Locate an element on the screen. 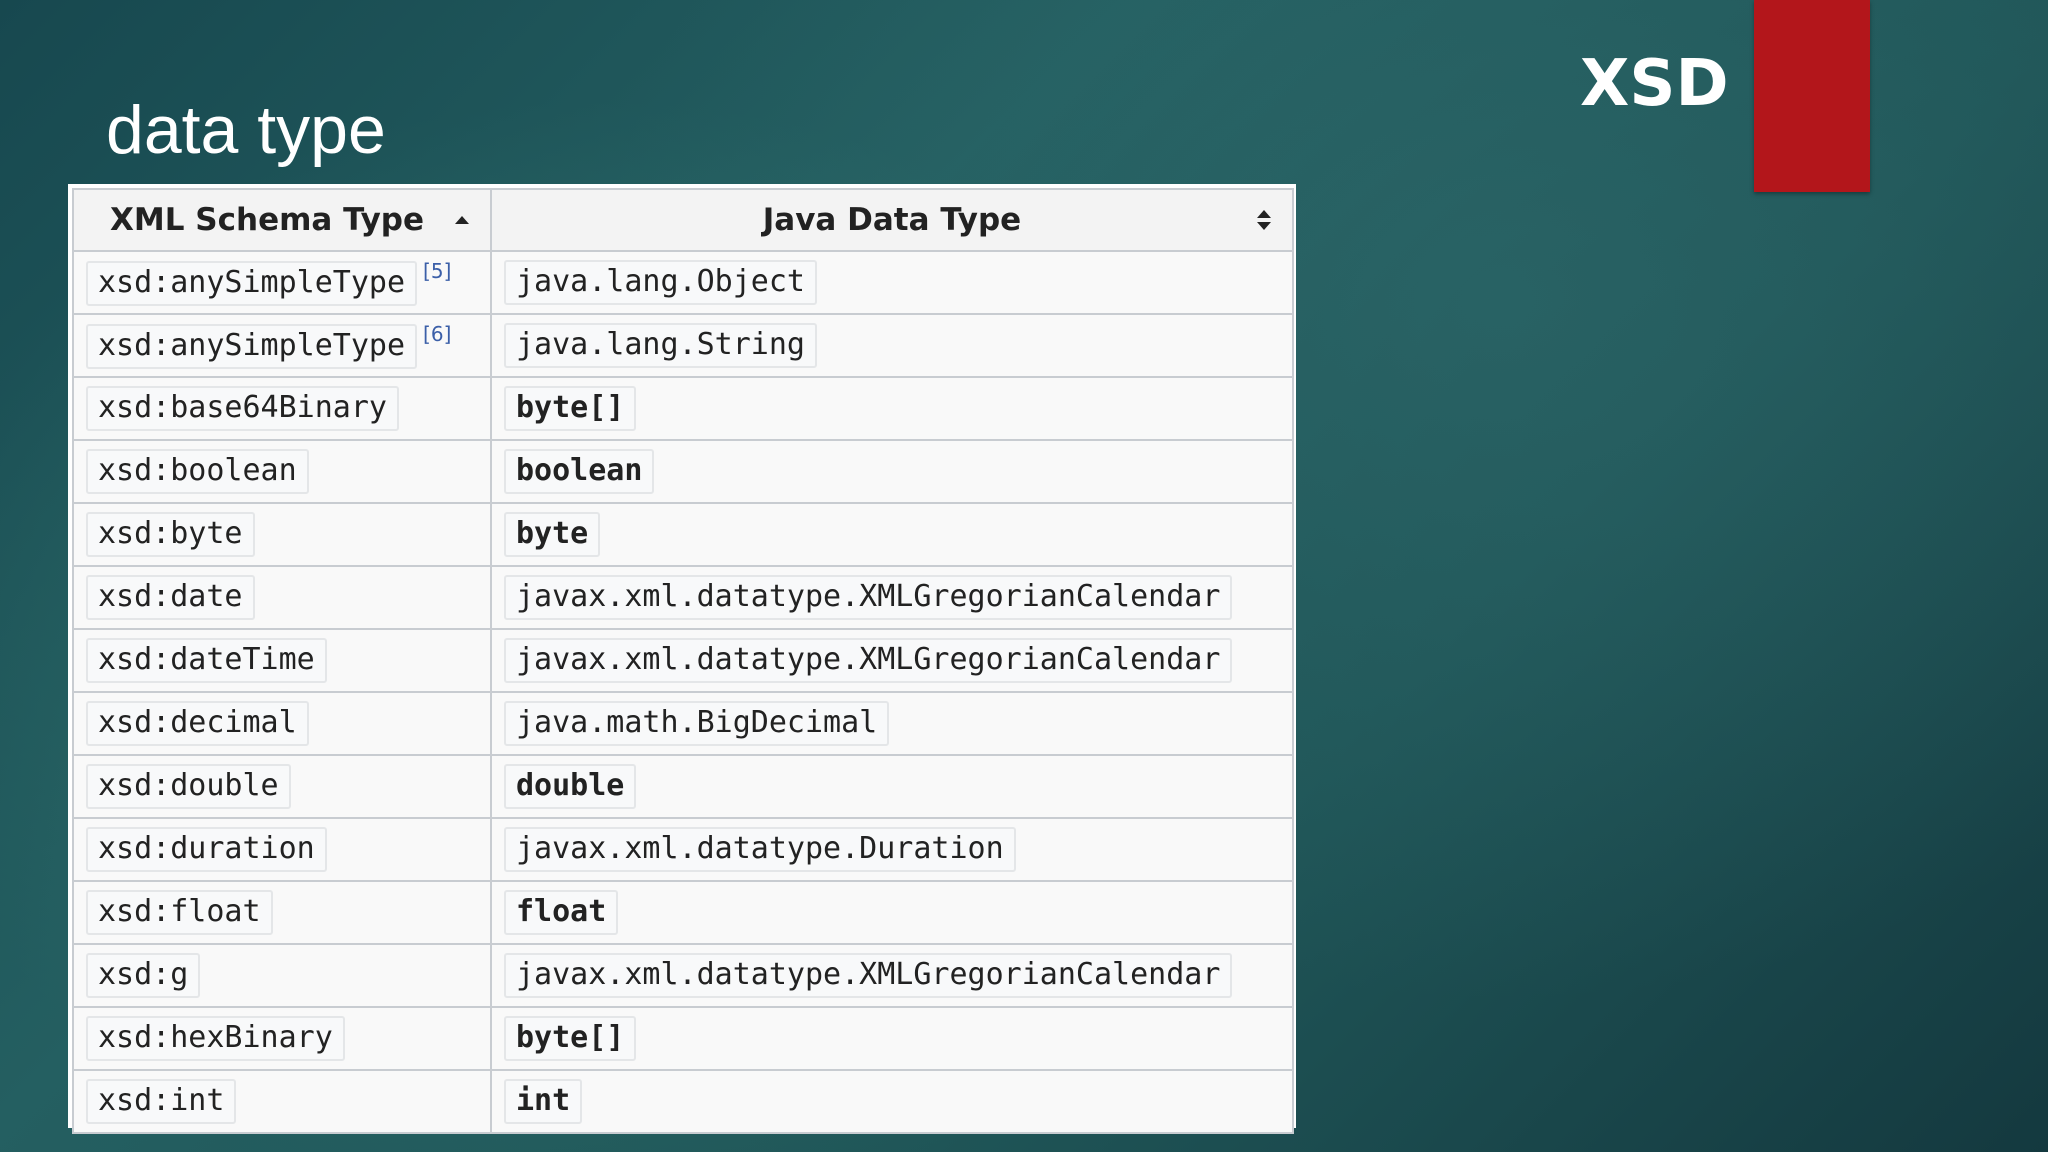 This screenshot has height=1152, width=2048. java-type-code: boolean is located at coordinates (579, 471).